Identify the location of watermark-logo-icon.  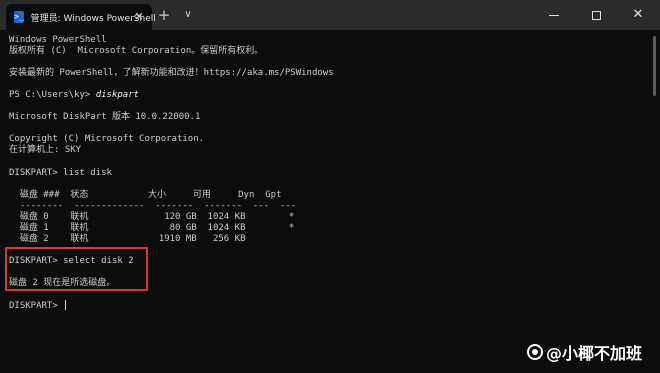
(535, 352).